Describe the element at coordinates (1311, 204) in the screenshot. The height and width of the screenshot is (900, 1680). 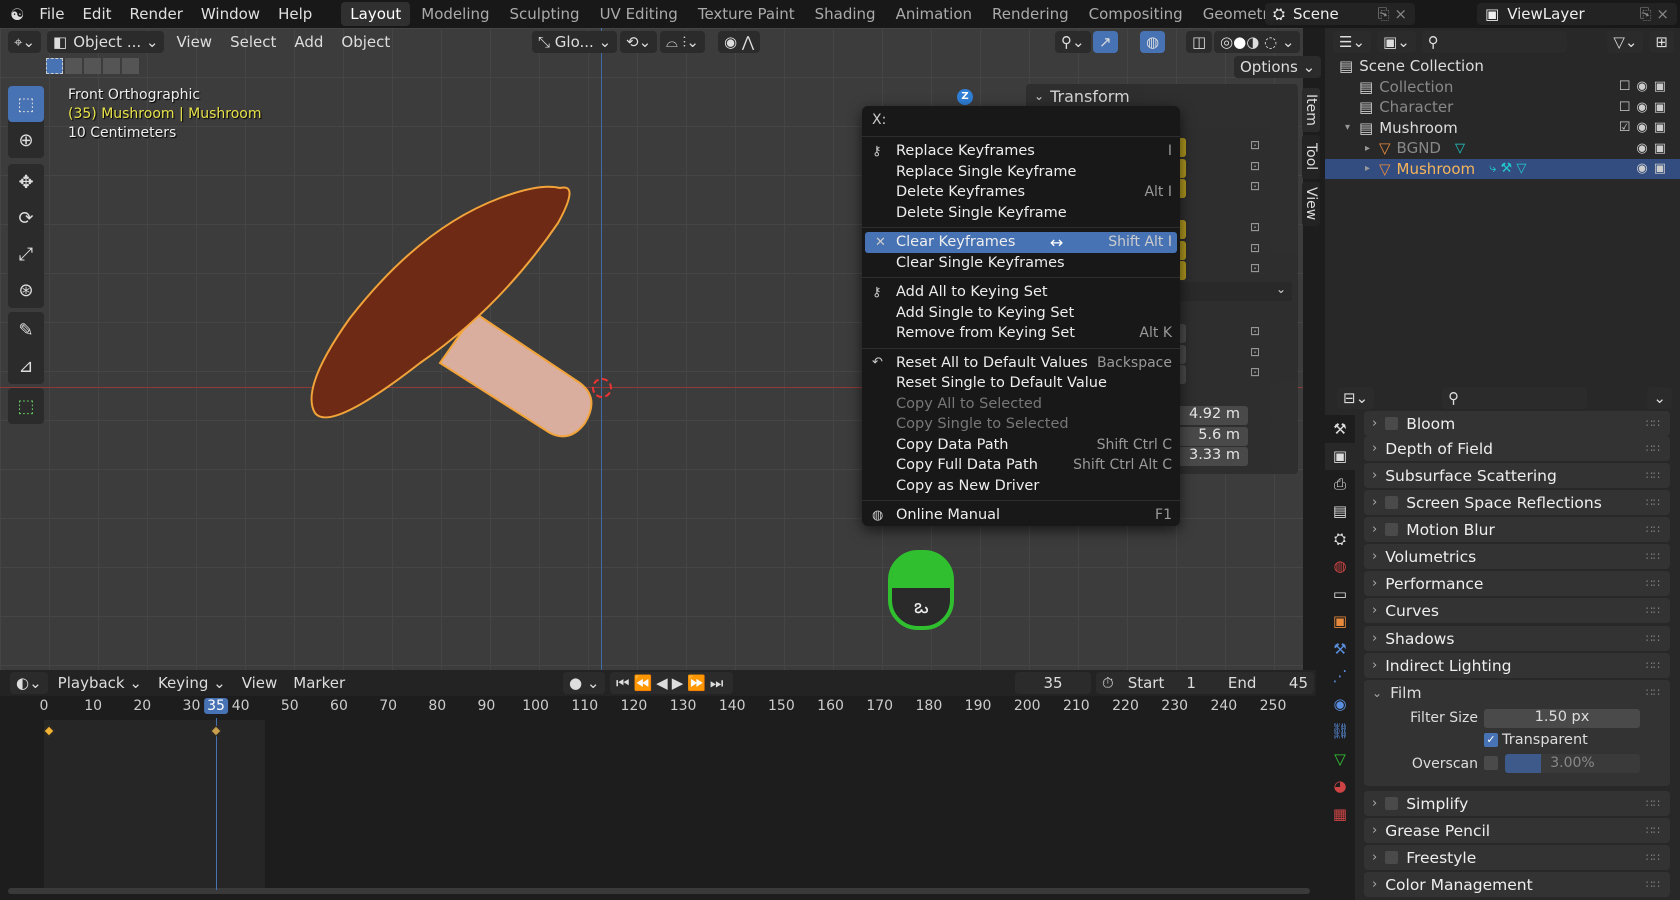
I see `tab-view: View` at that location.